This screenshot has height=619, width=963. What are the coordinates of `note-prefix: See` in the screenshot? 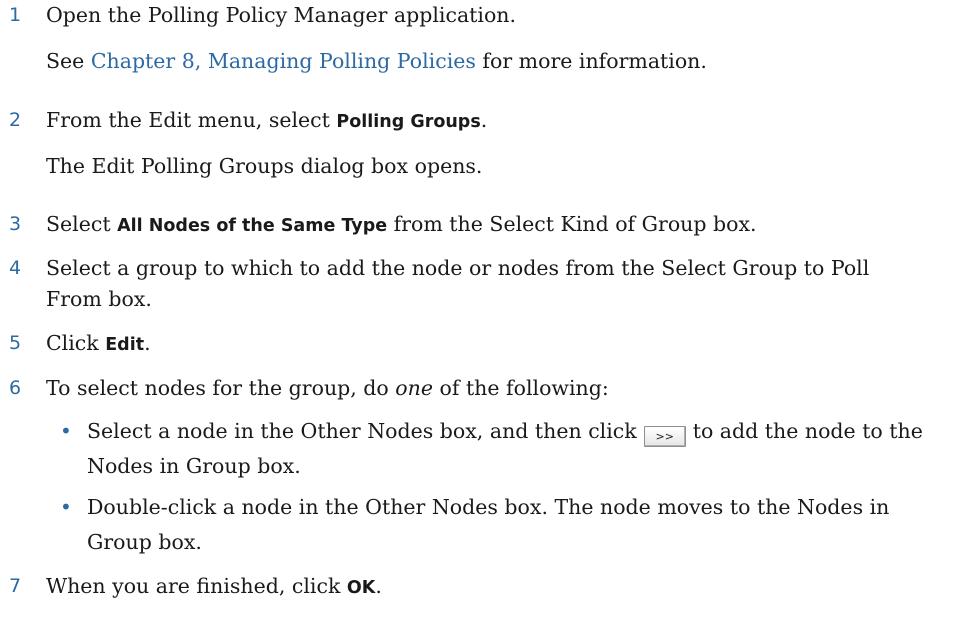 It's located at (68, 61).